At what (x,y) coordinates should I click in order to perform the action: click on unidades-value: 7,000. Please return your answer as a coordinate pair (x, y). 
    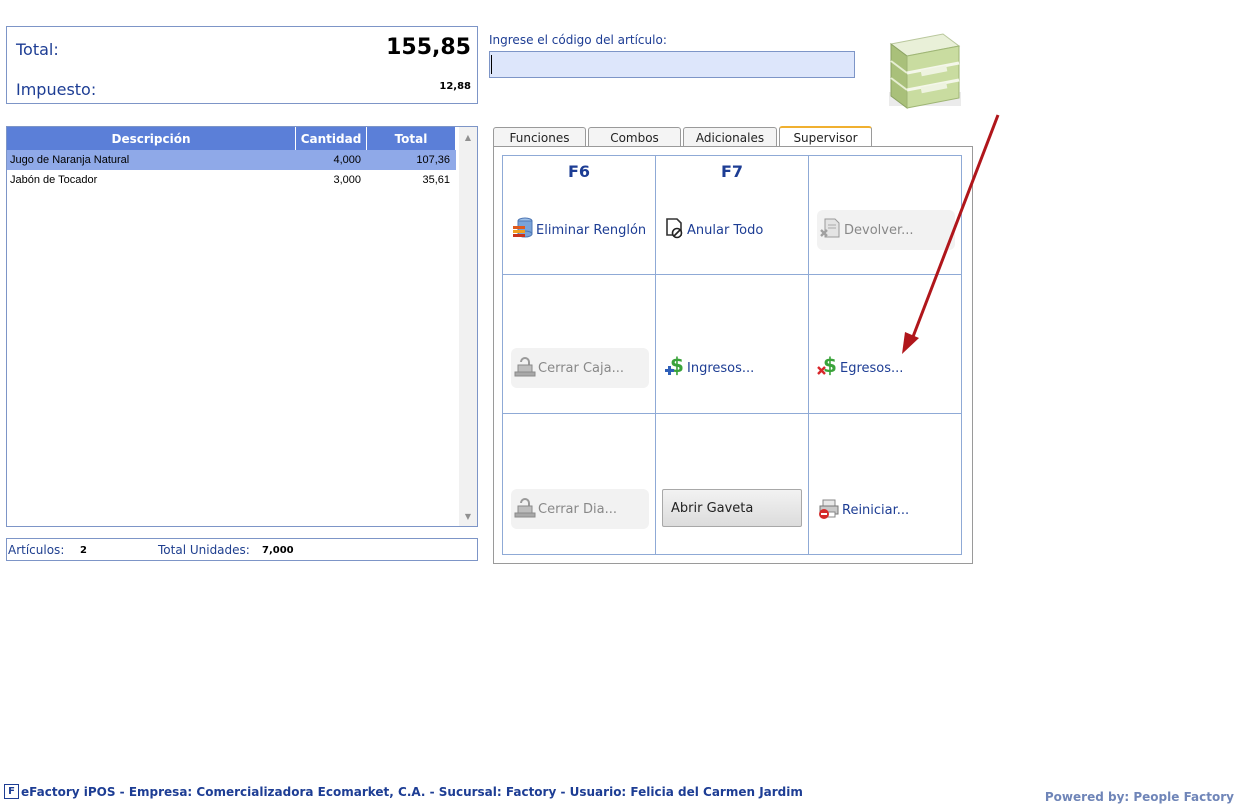
    Looking at the image, I should click on (278, 550).